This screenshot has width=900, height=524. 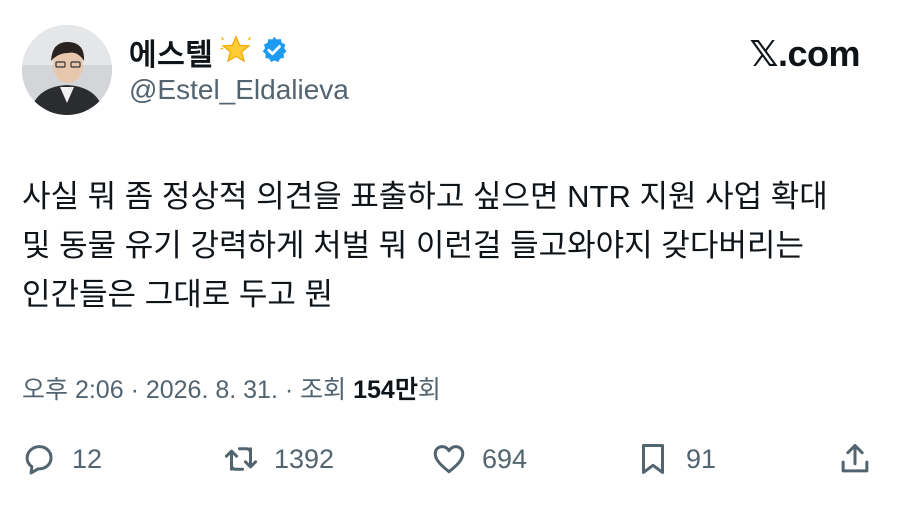 I want to click on display-name: 에스텔, so click(x=171, y=52).